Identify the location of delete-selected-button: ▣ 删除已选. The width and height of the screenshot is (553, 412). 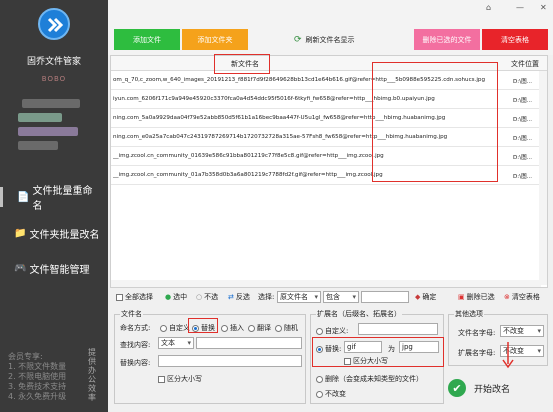
(476, 297).